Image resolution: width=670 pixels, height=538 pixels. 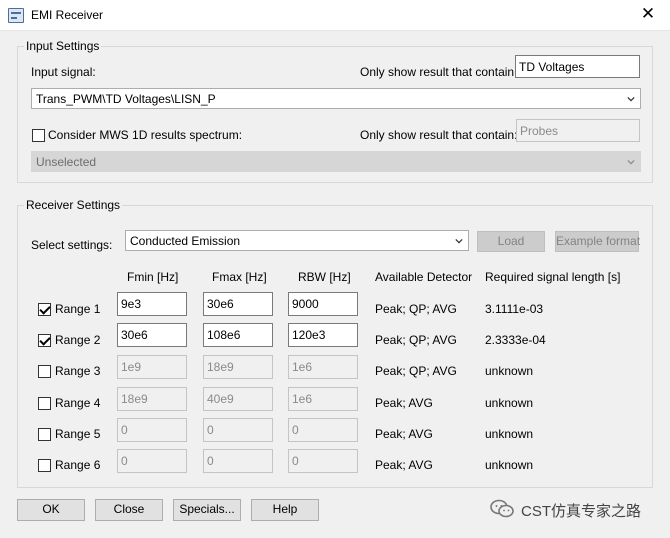 I want to click on range-5-length: unknown, so click(x=509, y=434).